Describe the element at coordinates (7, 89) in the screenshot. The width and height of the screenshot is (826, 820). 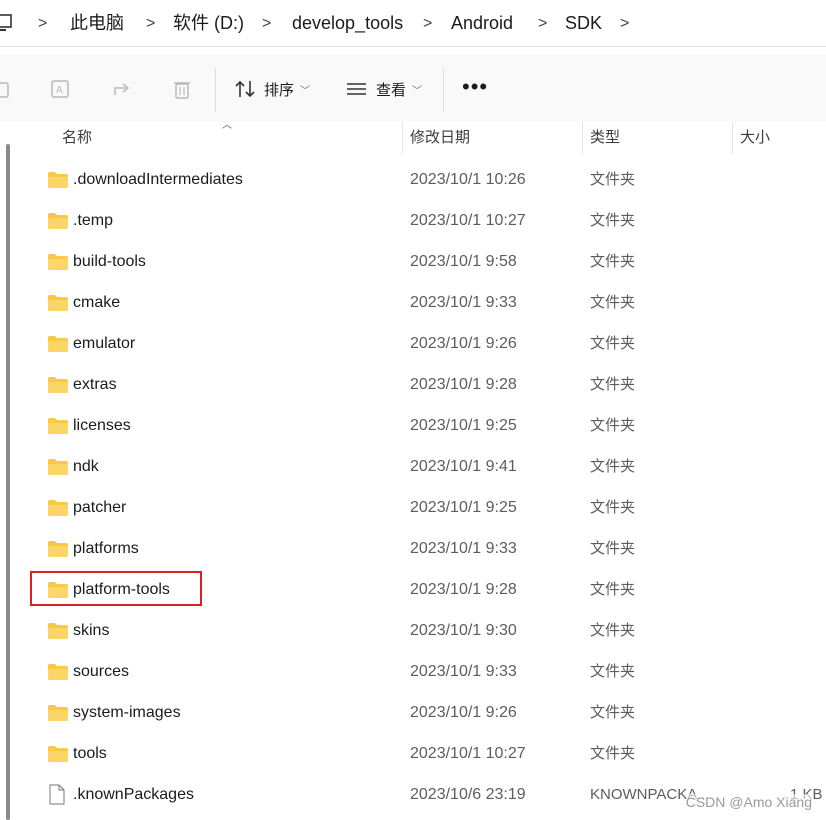
I see `copy-icon` at that location.